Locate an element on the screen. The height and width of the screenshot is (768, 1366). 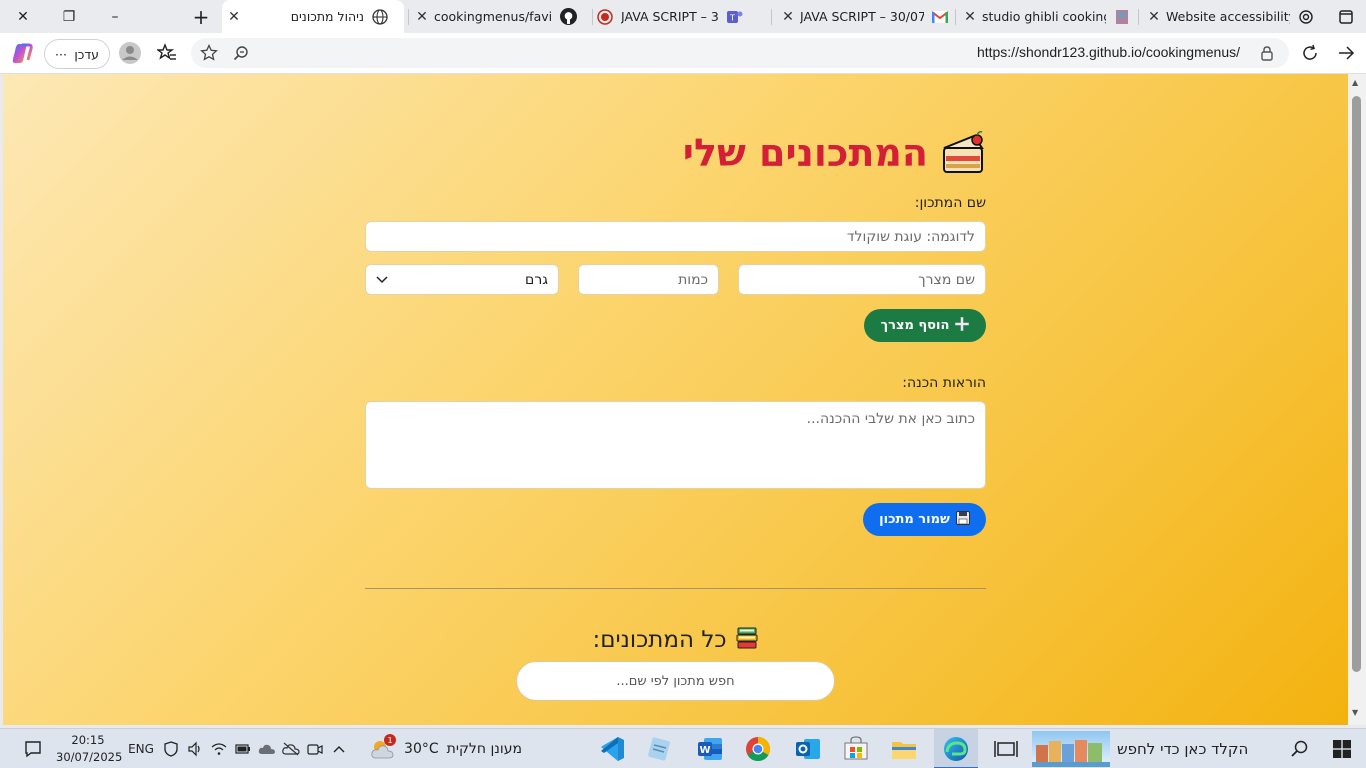
update-label: עדכן is located at coordinates (86, 54).